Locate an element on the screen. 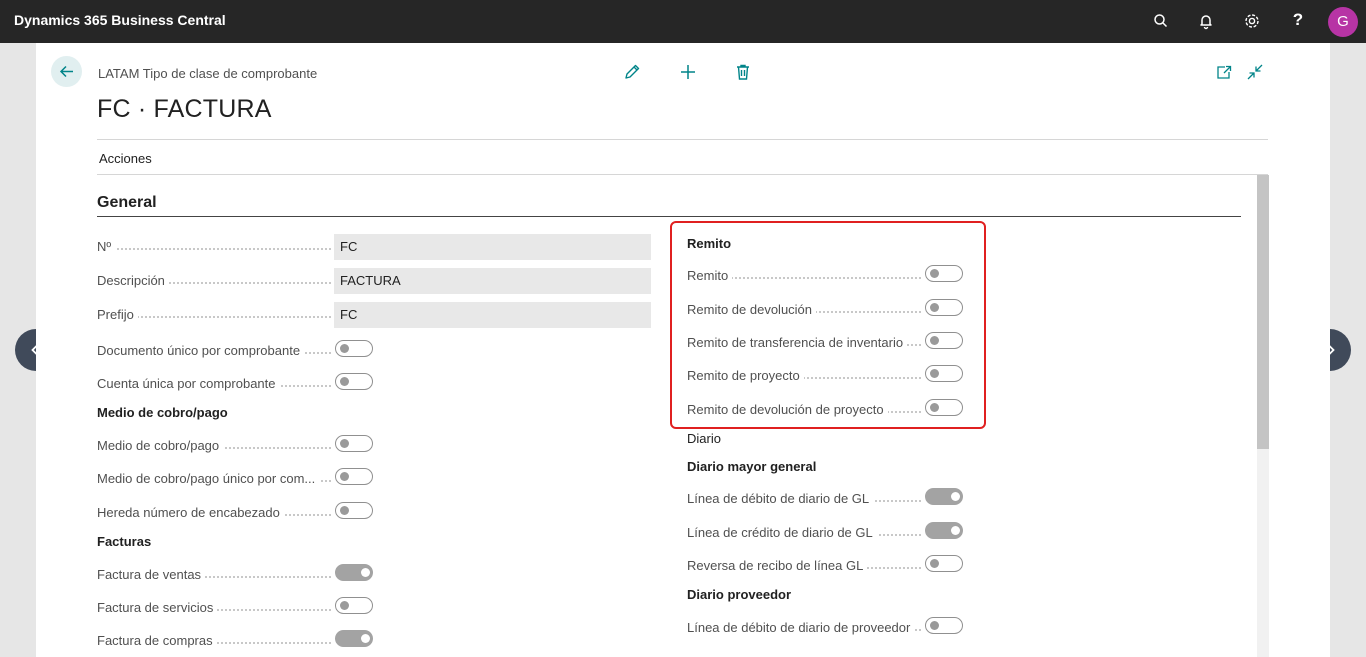 The height and width of the screenshot is (657, 1366). remito-toggle is located at coordinates (944, 273).